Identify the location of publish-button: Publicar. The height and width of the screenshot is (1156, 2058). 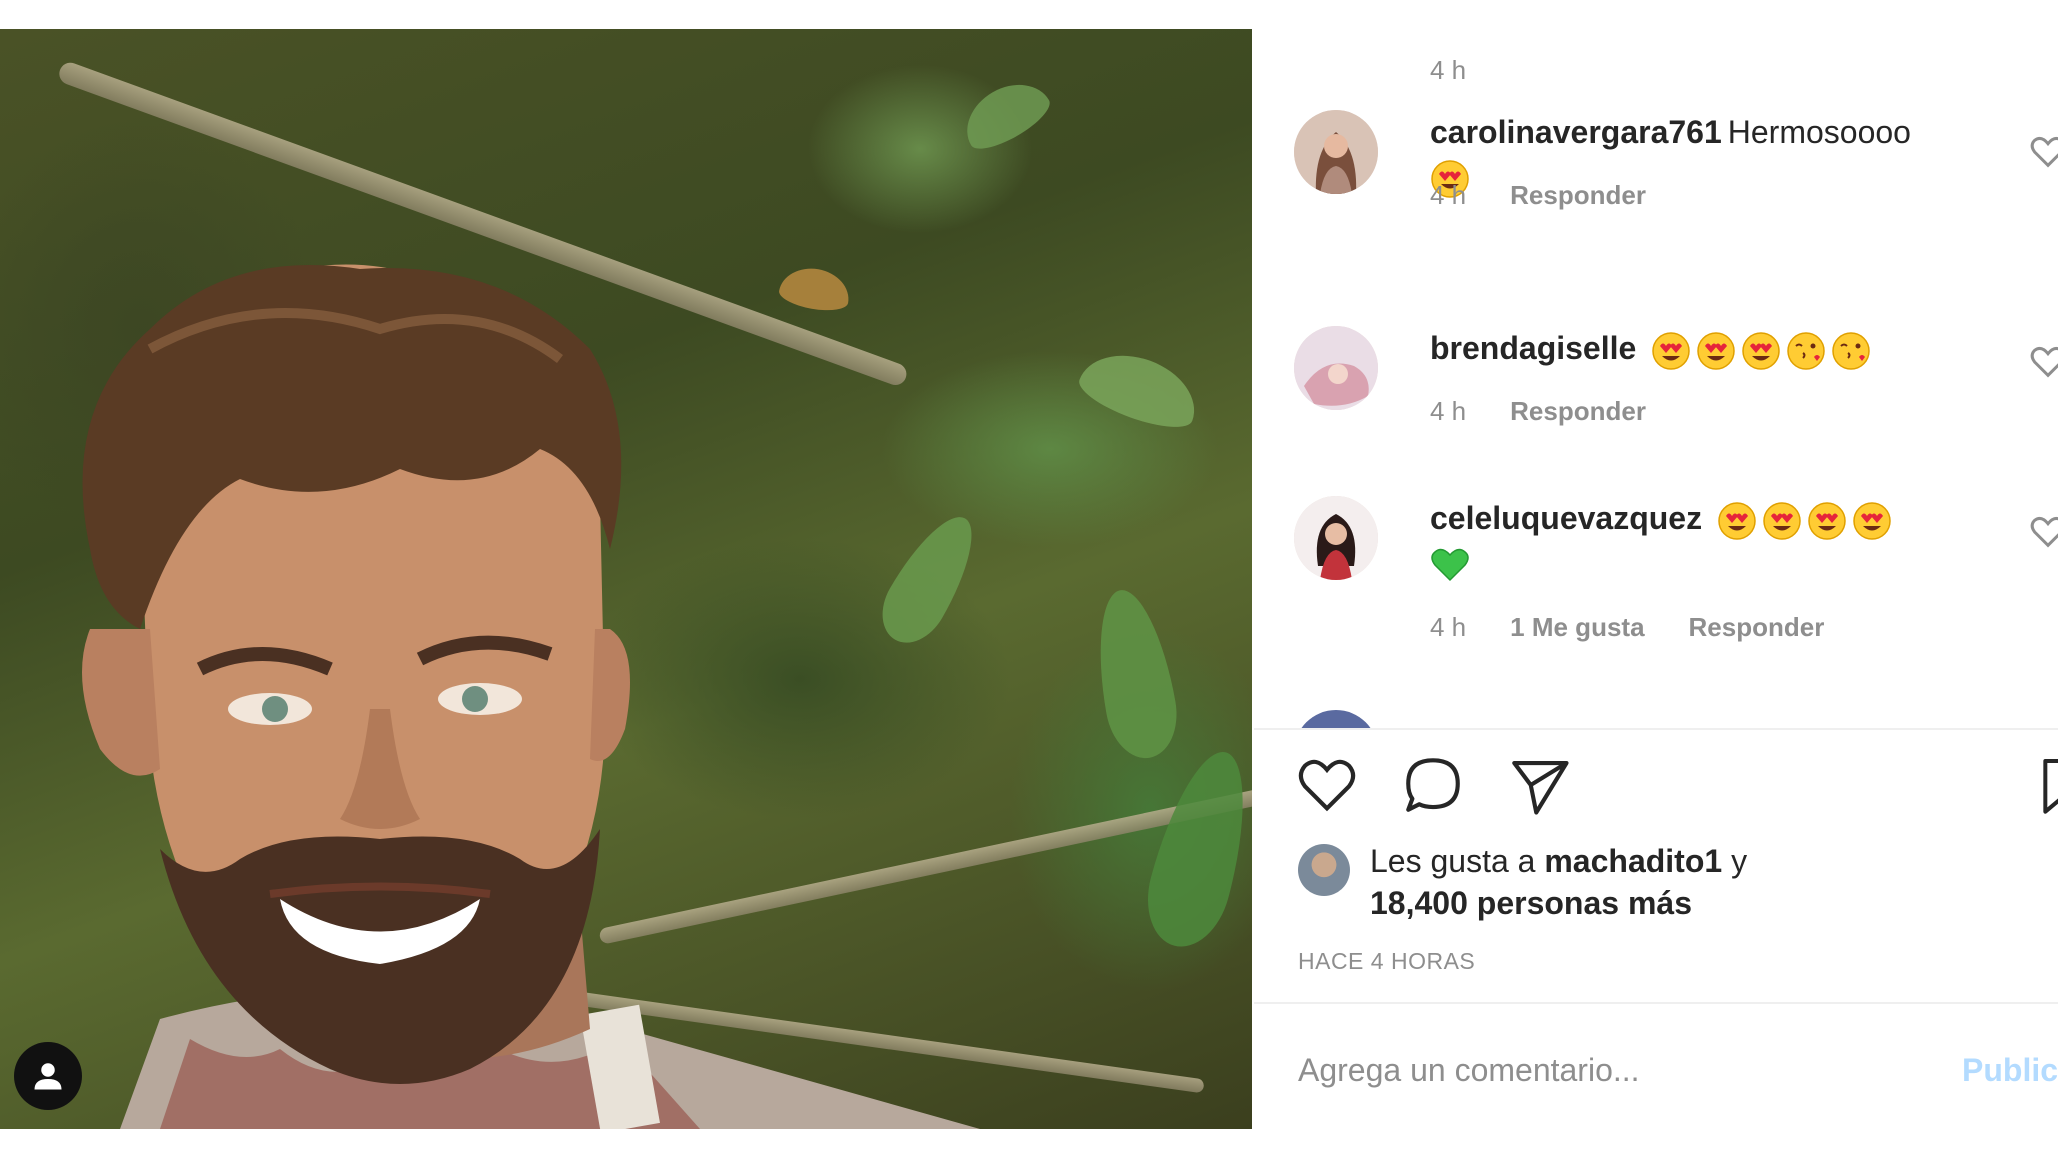
(2010, 1070).